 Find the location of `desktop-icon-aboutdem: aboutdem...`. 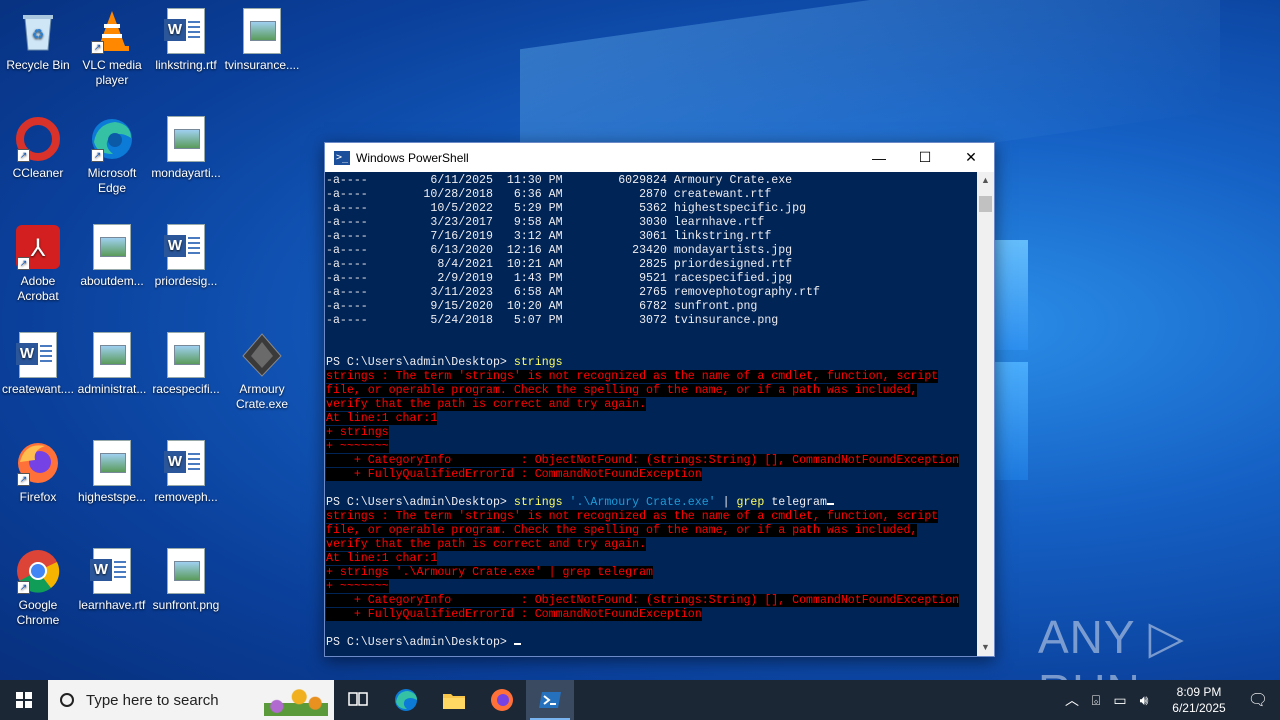

desktop-icon-aboutdem: aboutdem... is located at coordinates (112, 256).